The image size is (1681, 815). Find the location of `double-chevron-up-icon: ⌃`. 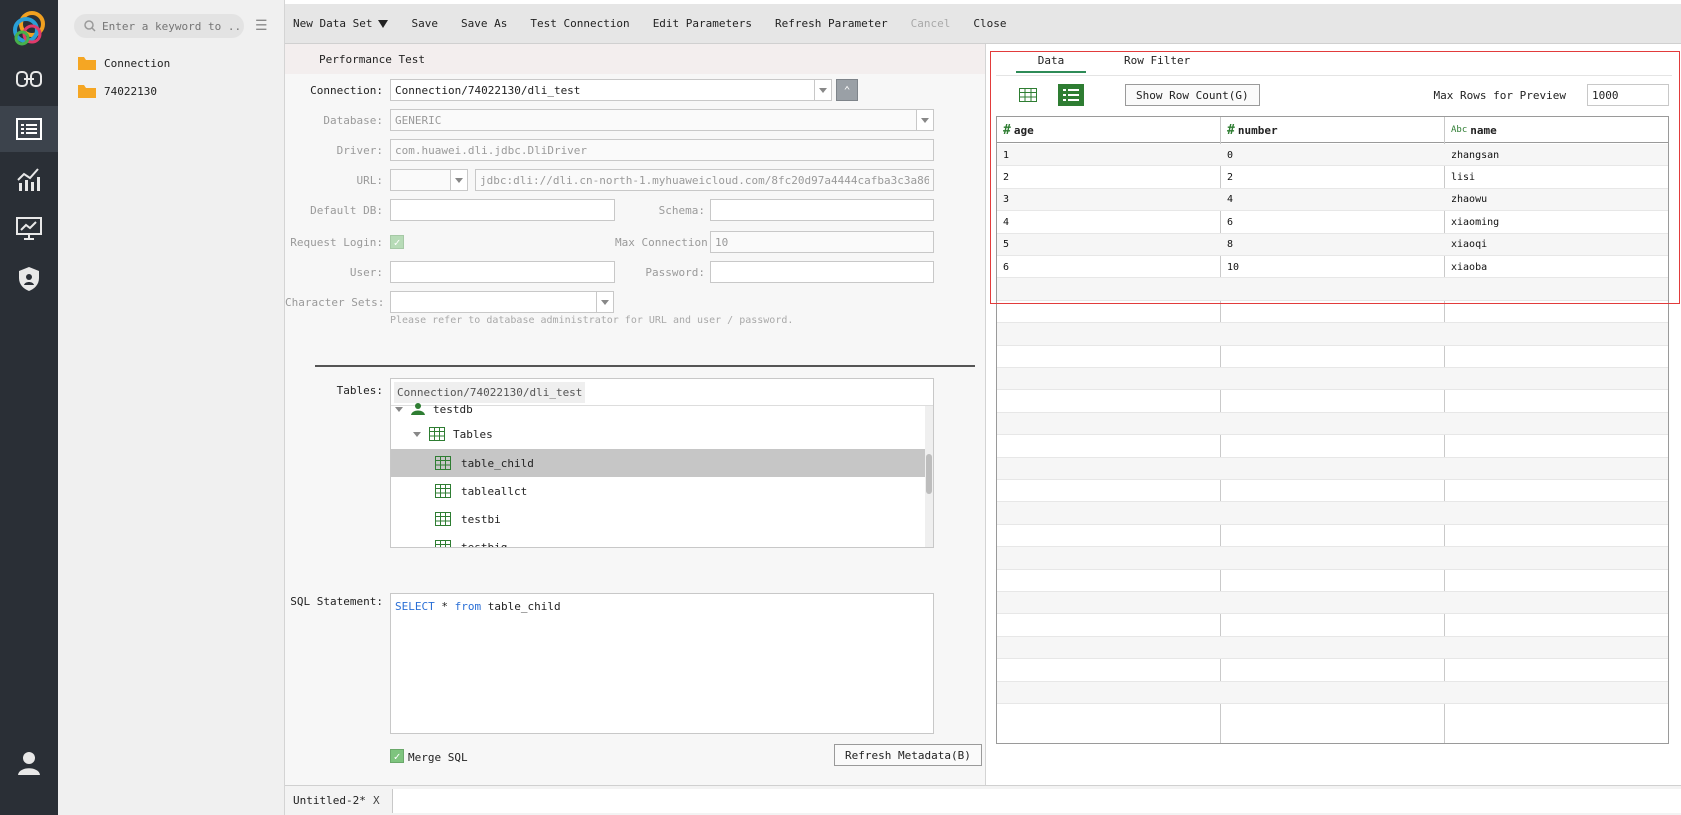

double-chevron-up-icon: ⌃ is located at coordinates (847, 90).